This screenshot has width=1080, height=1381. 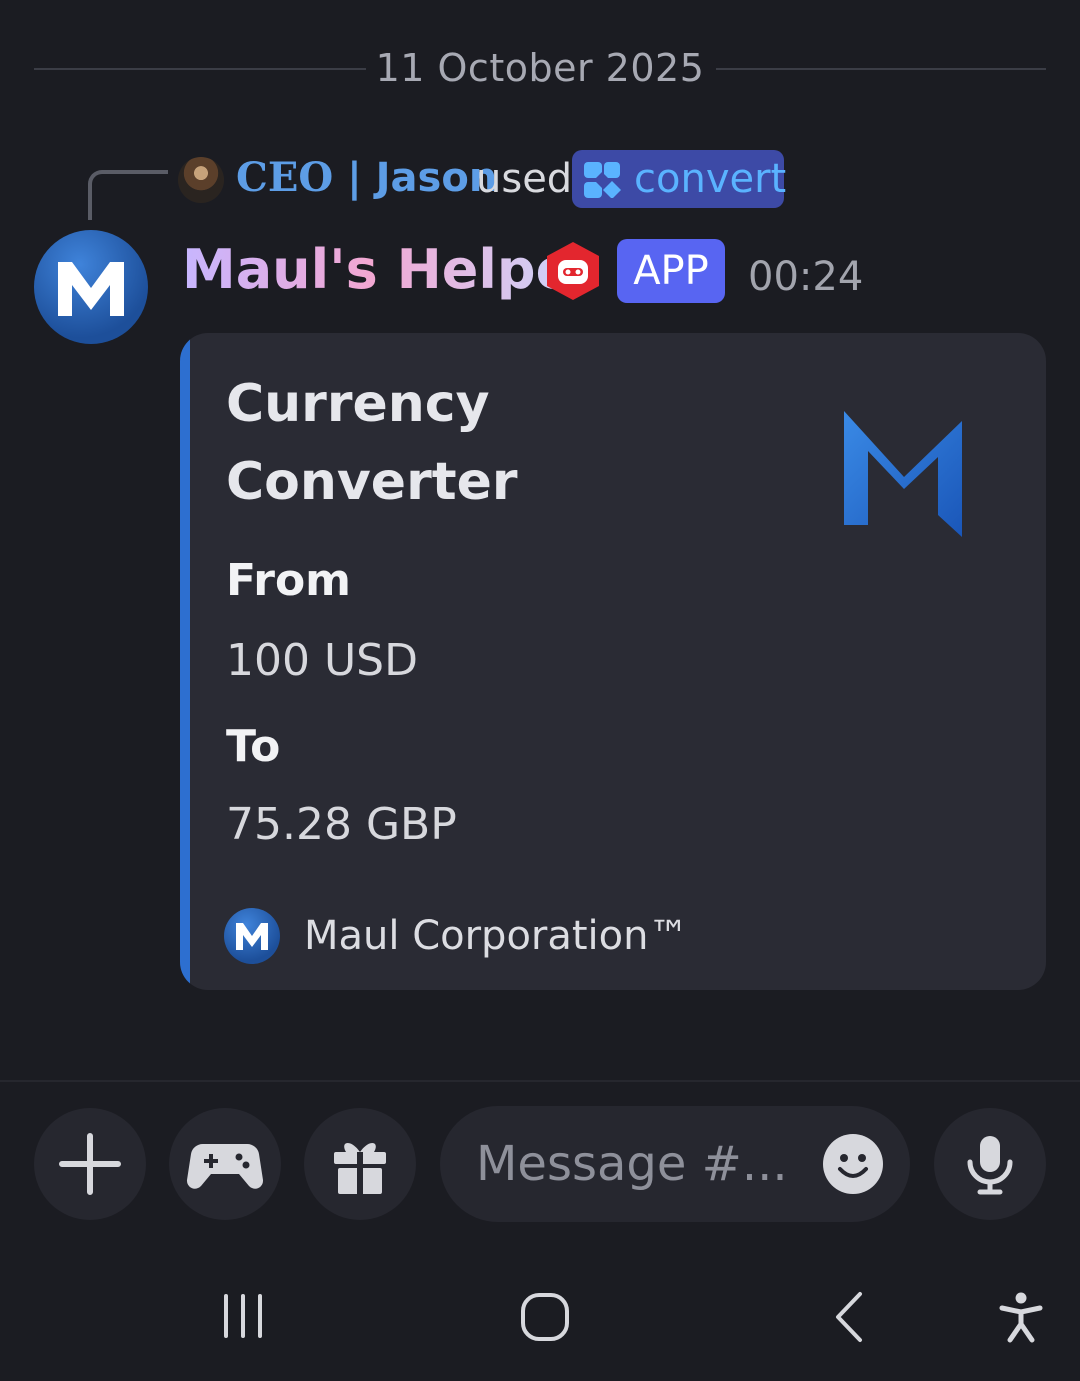 I want to click on reply-user-avatar, so click(x=201, y=180).